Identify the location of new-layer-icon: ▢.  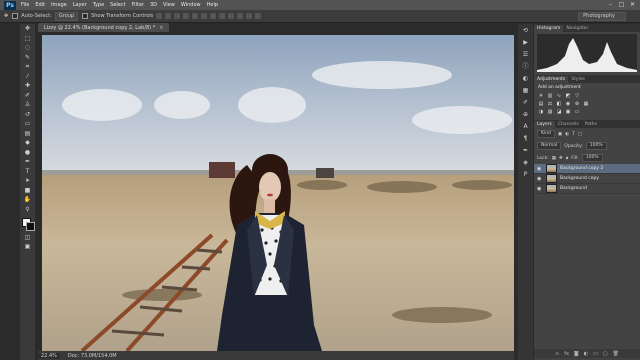
(605, 354).